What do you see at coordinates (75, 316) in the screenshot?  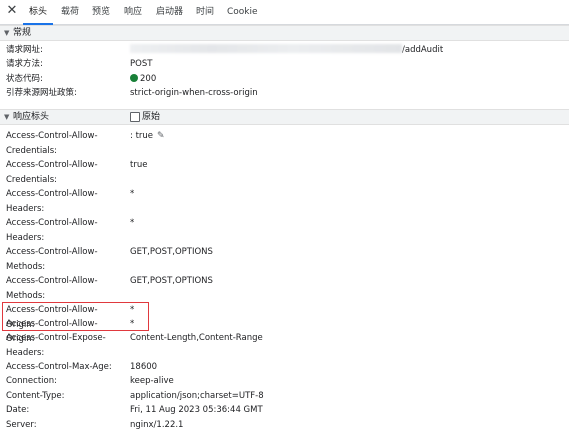 I see `highlight-box` at bounding box center [75, 316].